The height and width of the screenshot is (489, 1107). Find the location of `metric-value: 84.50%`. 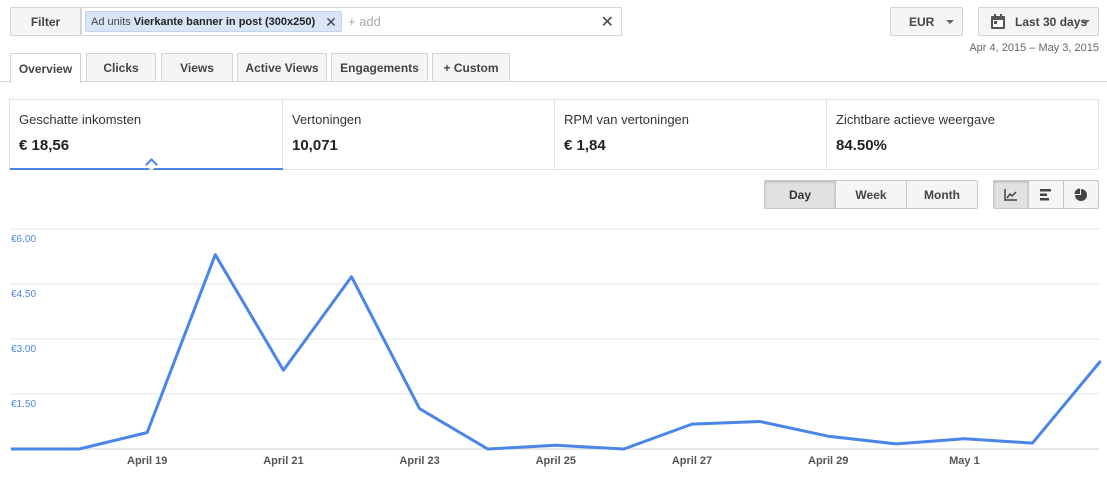

metric-value: 84.50% is located at coordinates (861, 145).